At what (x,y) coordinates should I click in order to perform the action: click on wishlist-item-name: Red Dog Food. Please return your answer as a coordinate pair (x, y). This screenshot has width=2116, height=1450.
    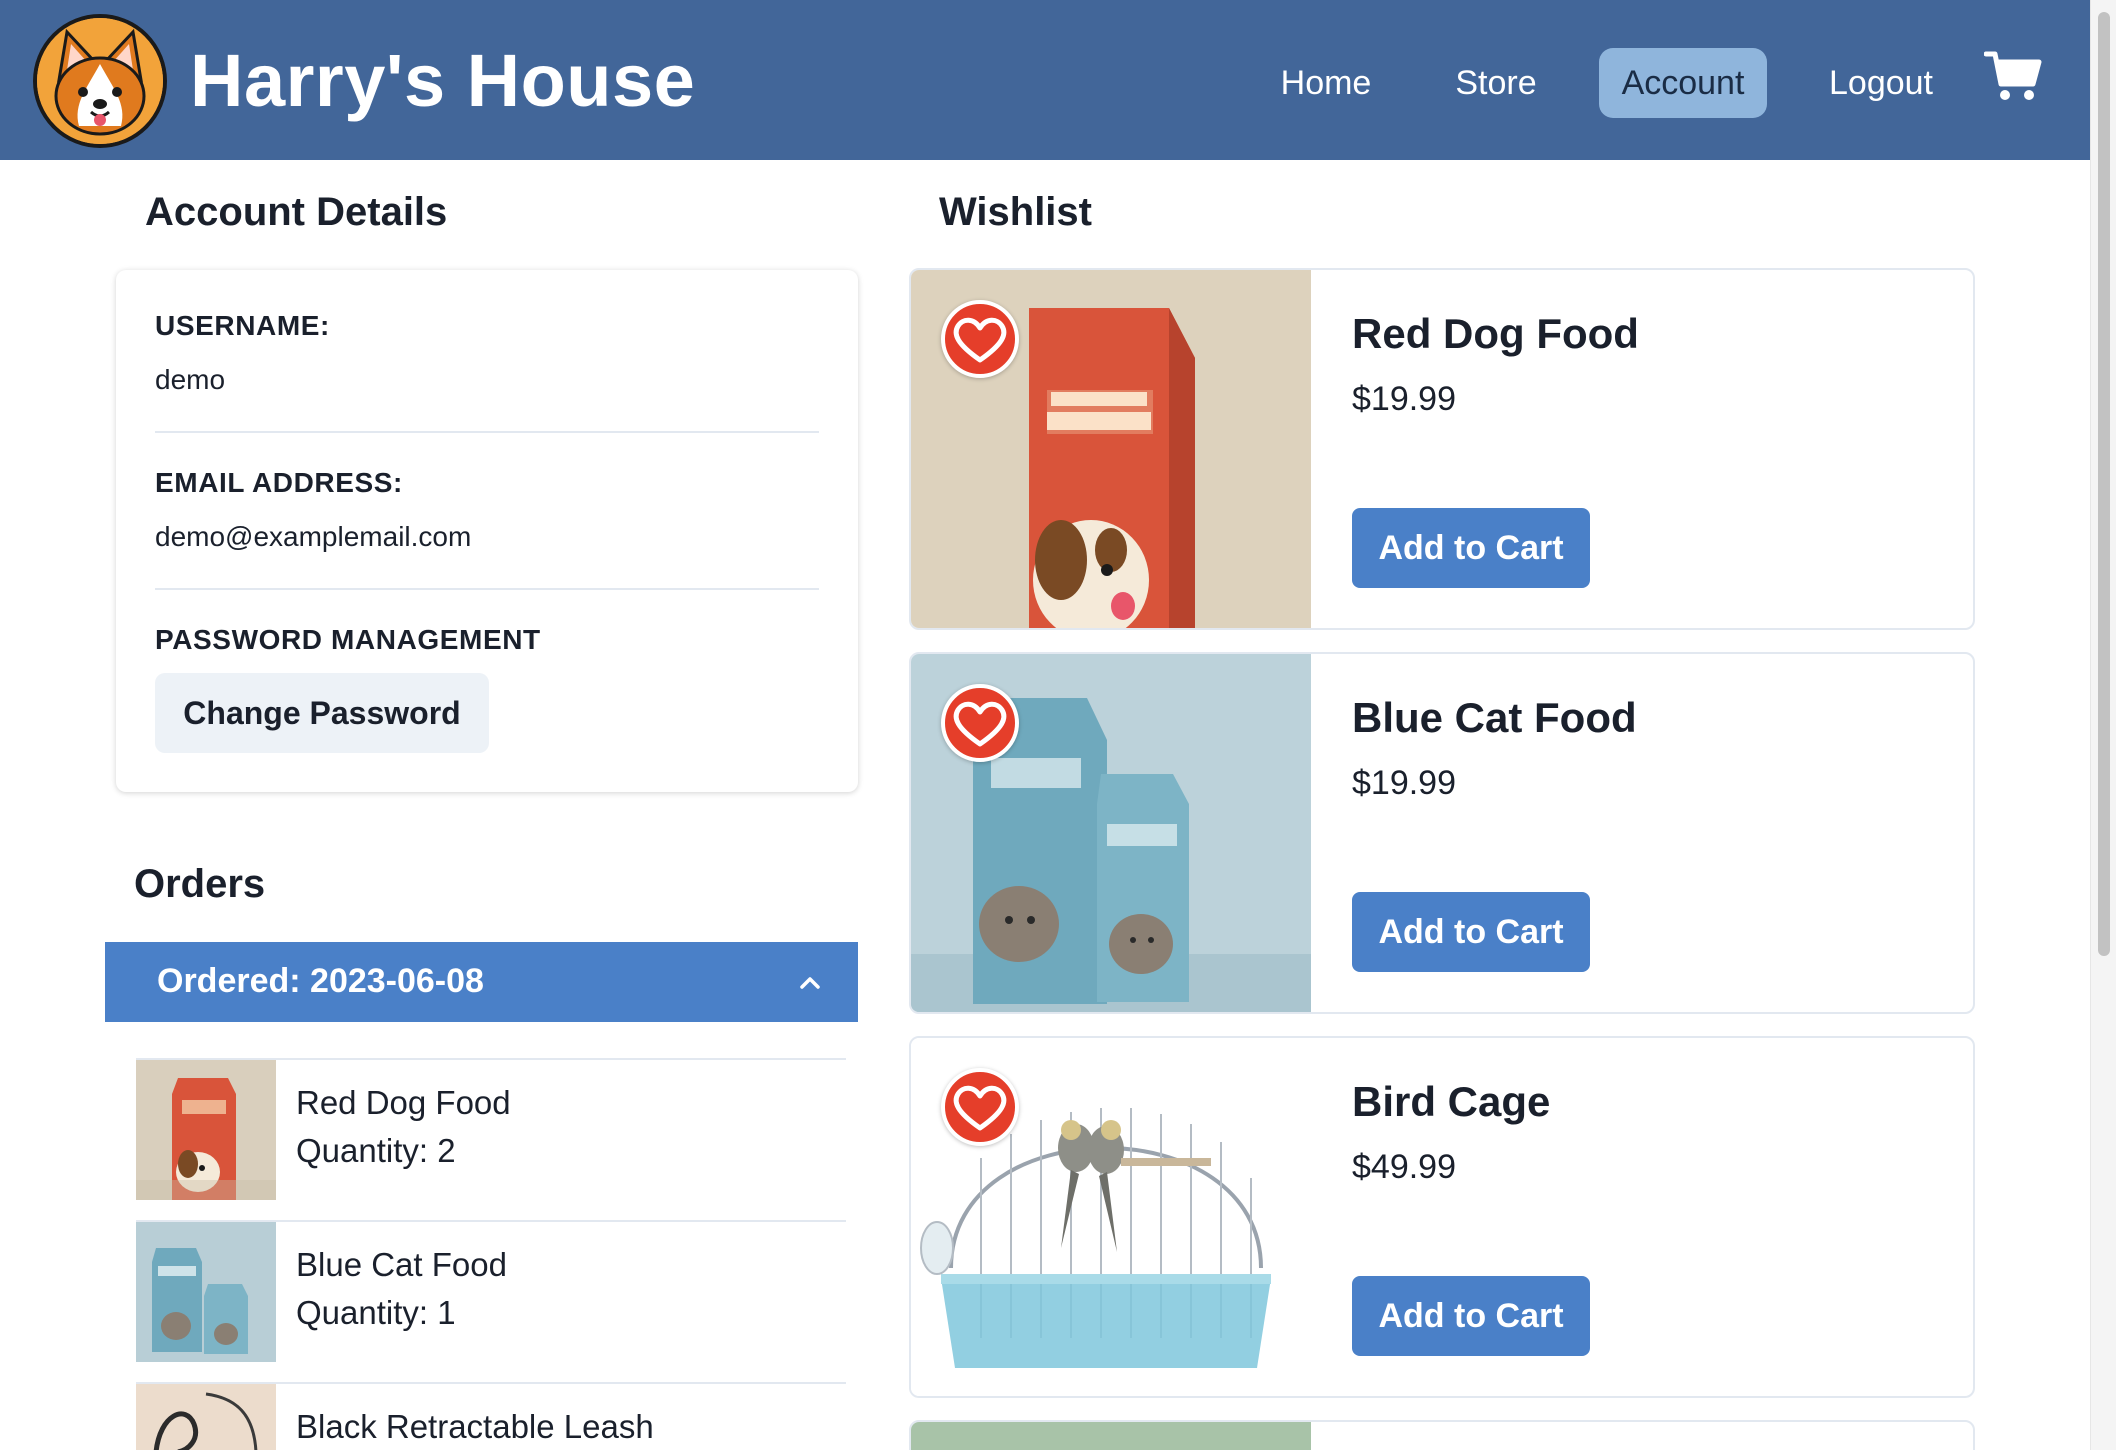
    Looking at the image, I should click on (1495, 334).